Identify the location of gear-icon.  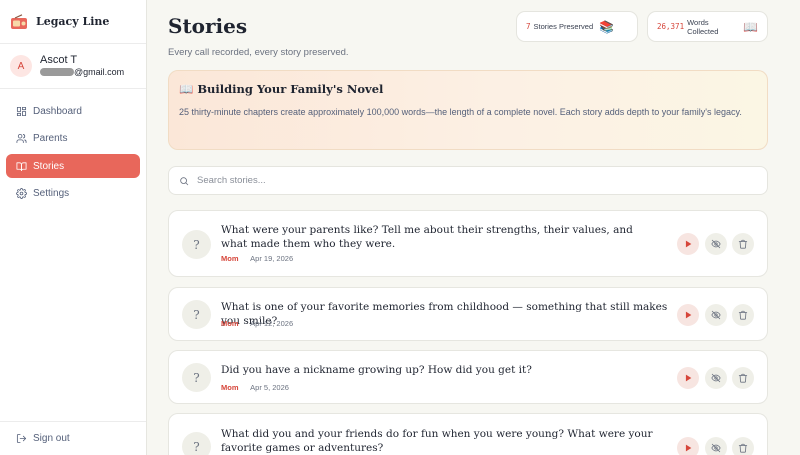
(21, 193).